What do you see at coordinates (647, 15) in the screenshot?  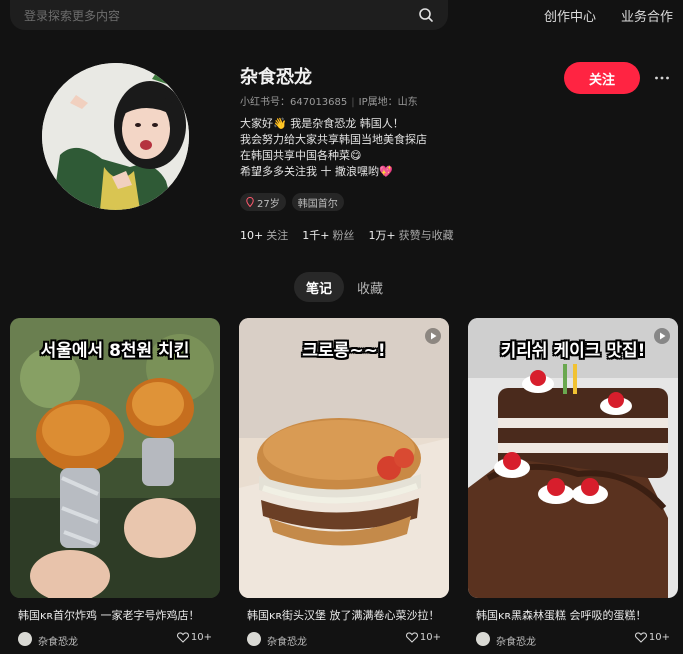 I see `nav-business: 业务合作` at bounding box center [647, 15].